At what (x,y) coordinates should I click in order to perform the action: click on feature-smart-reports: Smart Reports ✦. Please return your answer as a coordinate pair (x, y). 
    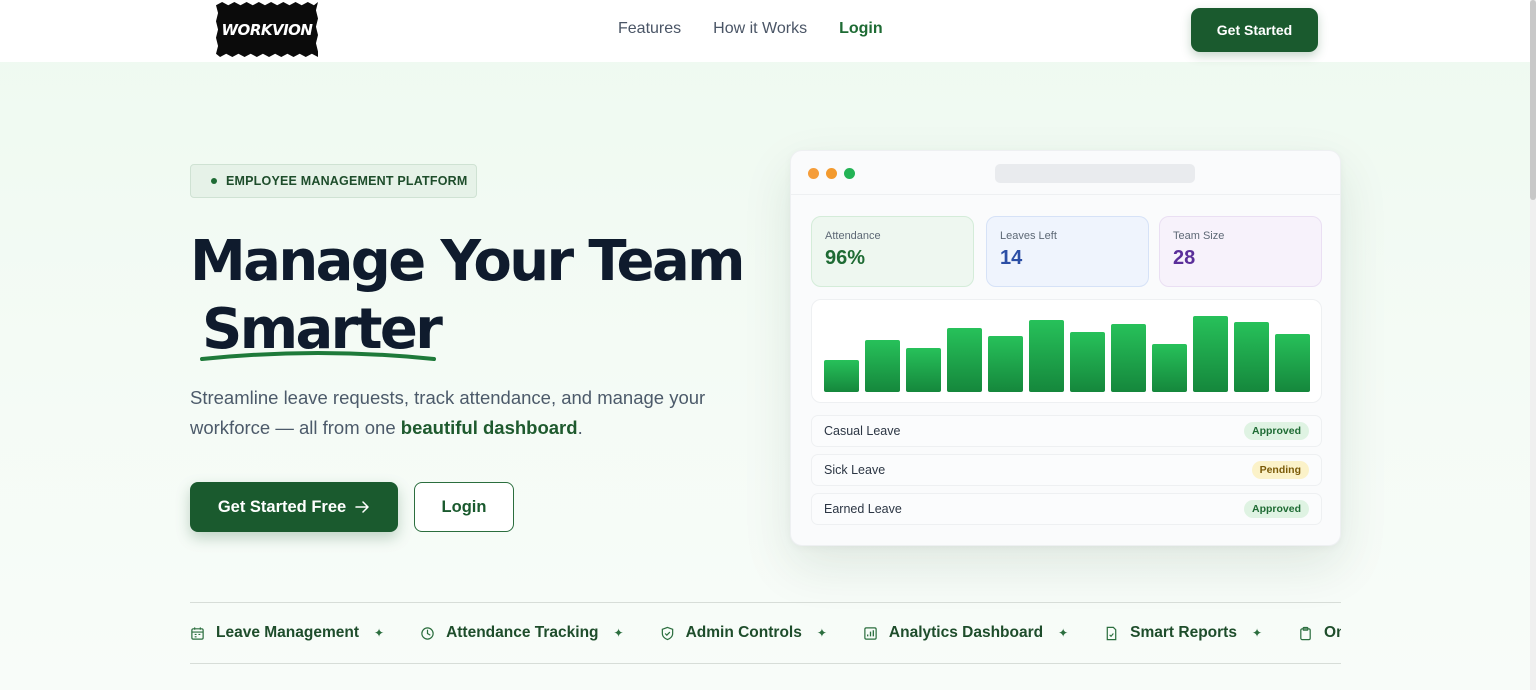
    Looking at the image, I should click on (1183, 633).